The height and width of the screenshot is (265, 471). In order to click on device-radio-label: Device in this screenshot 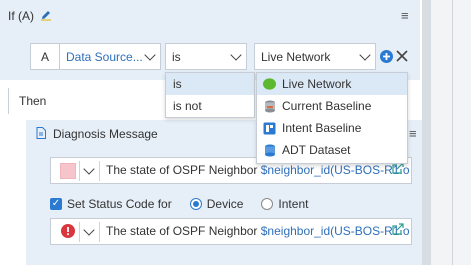, I will do `click(225, 204)`.